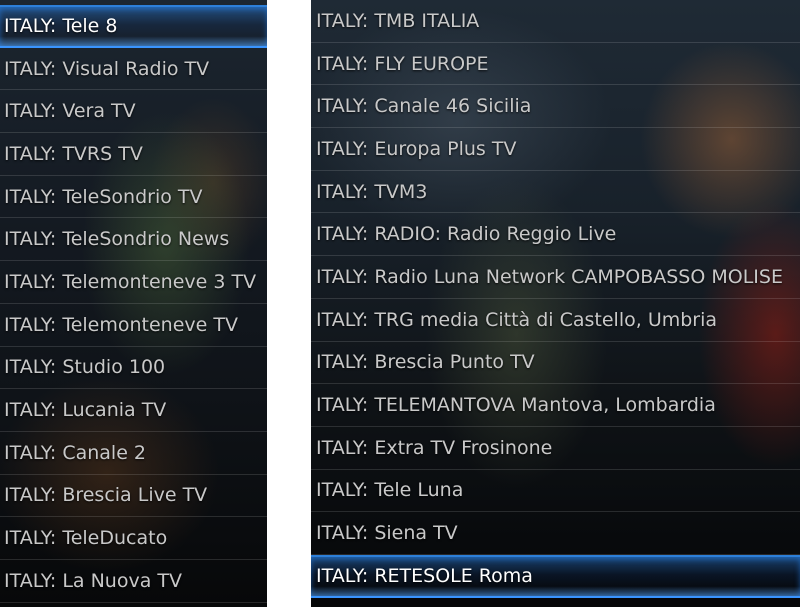 Image resolution: width=800 pixels, height=607 pixels. I want to click on channel-item: ITALY: Lucania TV, so click(133, 410).